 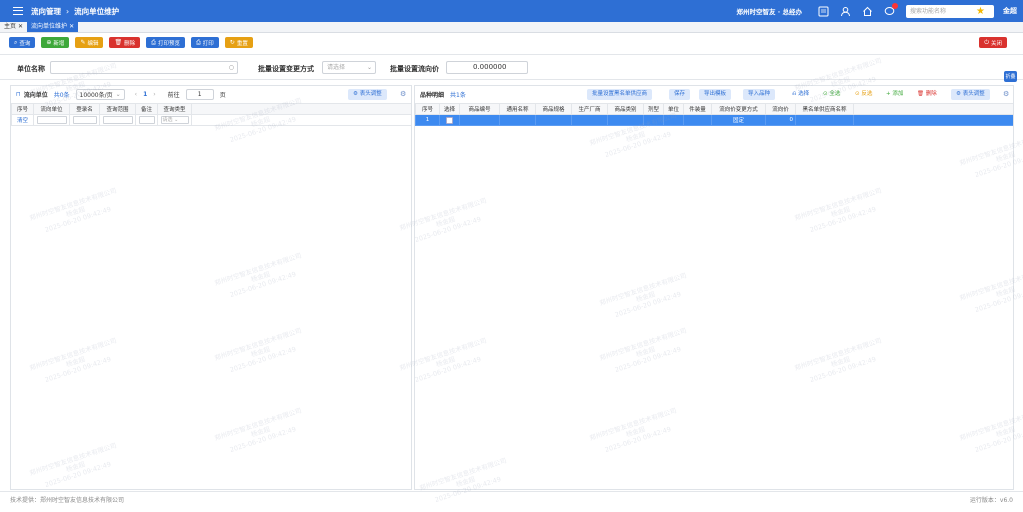 I want to click on table-row: 1 固定 0, so click(x=714, y=120).